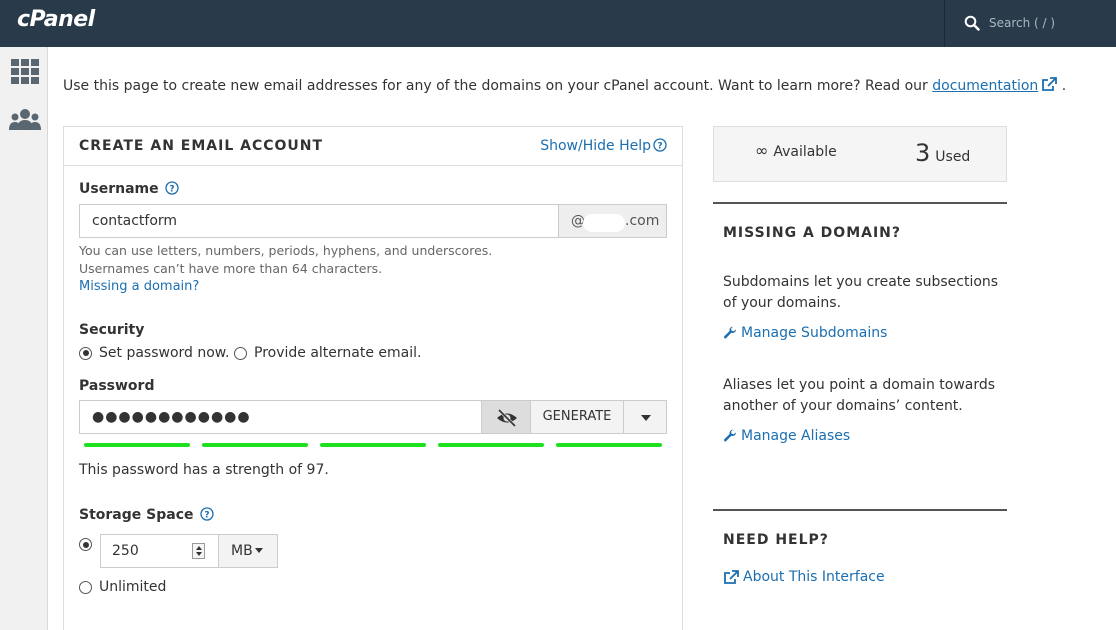 This screenshot has width=1116, height=630. I want to click on intro-suffix: ., so click(1064, 86).